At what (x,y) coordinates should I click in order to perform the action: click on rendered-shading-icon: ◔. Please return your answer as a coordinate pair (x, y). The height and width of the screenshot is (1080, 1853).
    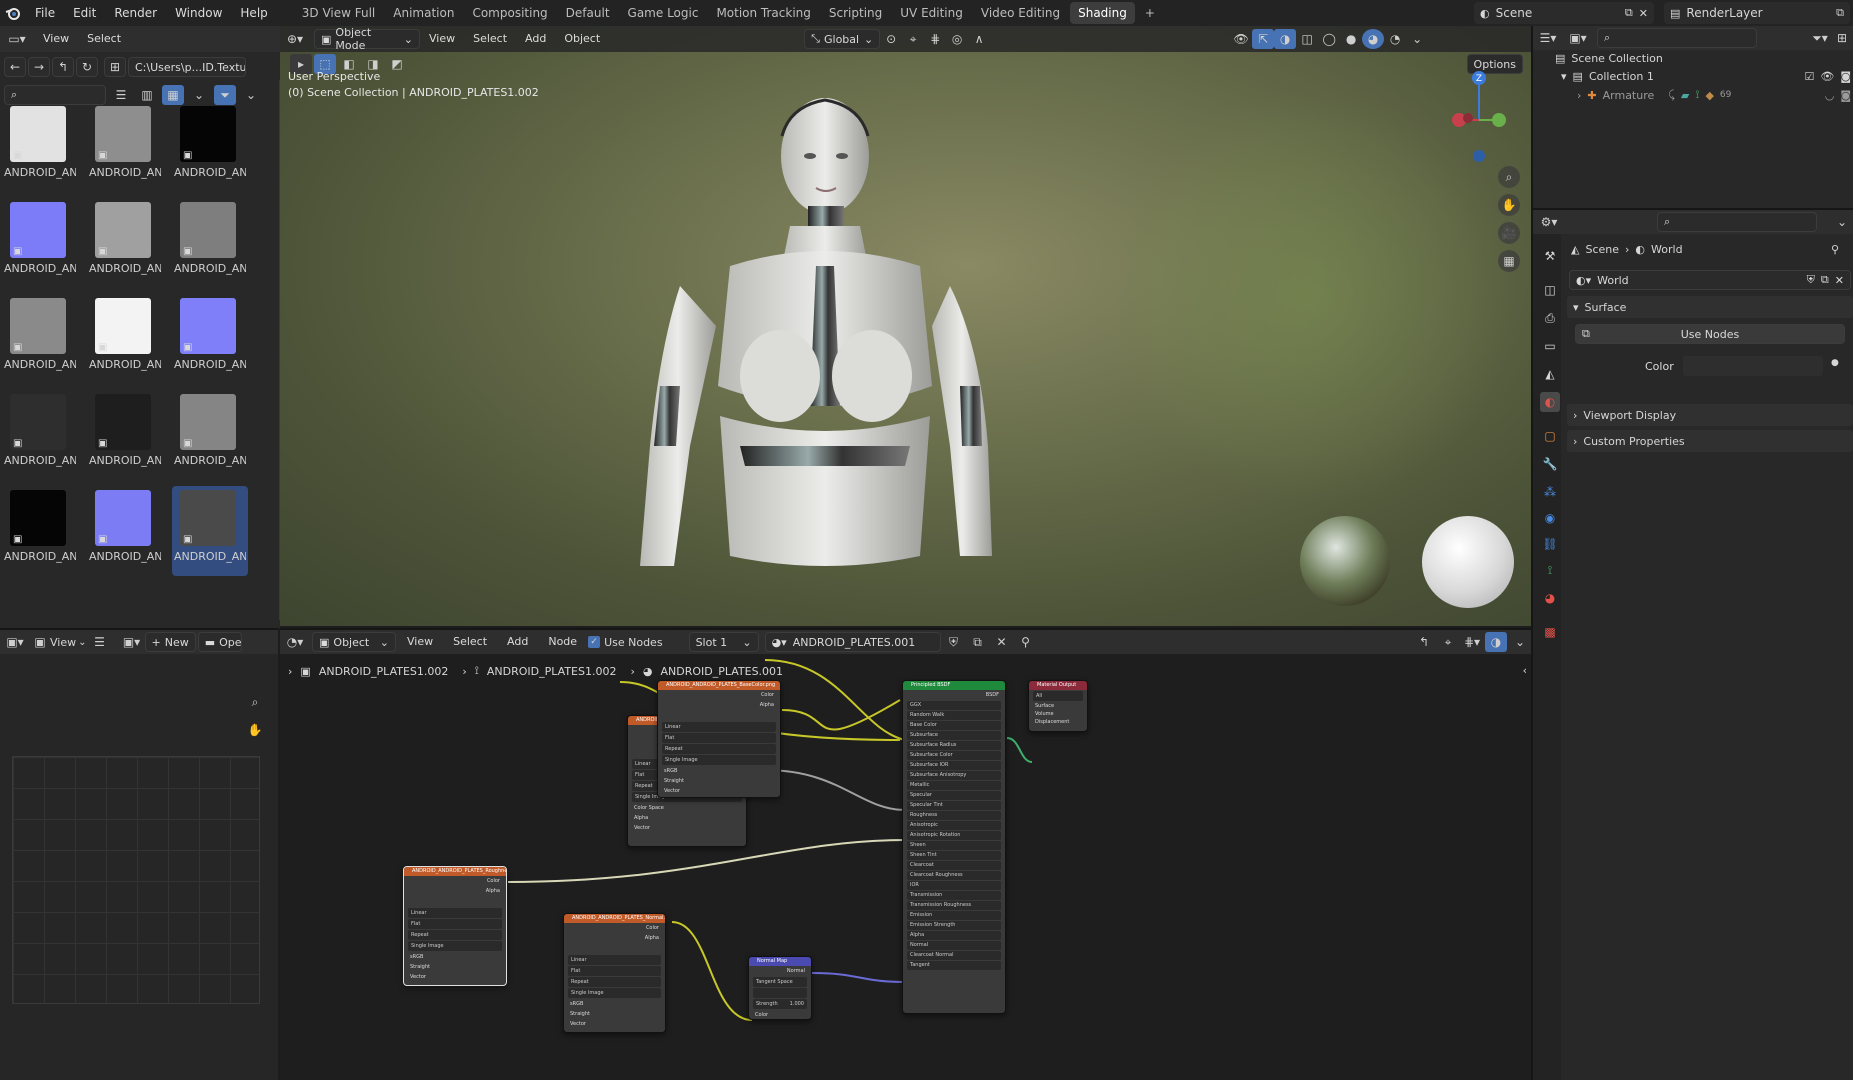
    Looking at the image, I should click on (1395, 39).